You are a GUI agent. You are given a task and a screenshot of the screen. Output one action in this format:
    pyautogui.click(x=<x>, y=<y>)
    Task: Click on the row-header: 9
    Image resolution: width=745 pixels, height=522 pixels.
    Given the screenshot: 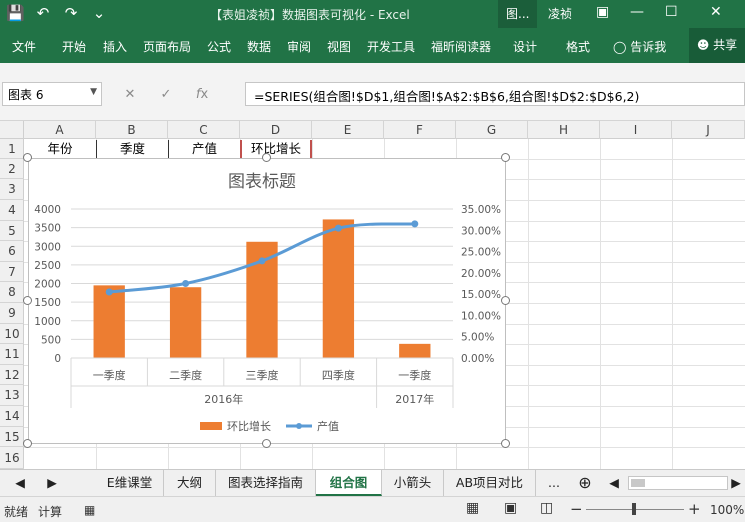 What is the action you would take?
    pyautogui.click(x=12, y=313)
    